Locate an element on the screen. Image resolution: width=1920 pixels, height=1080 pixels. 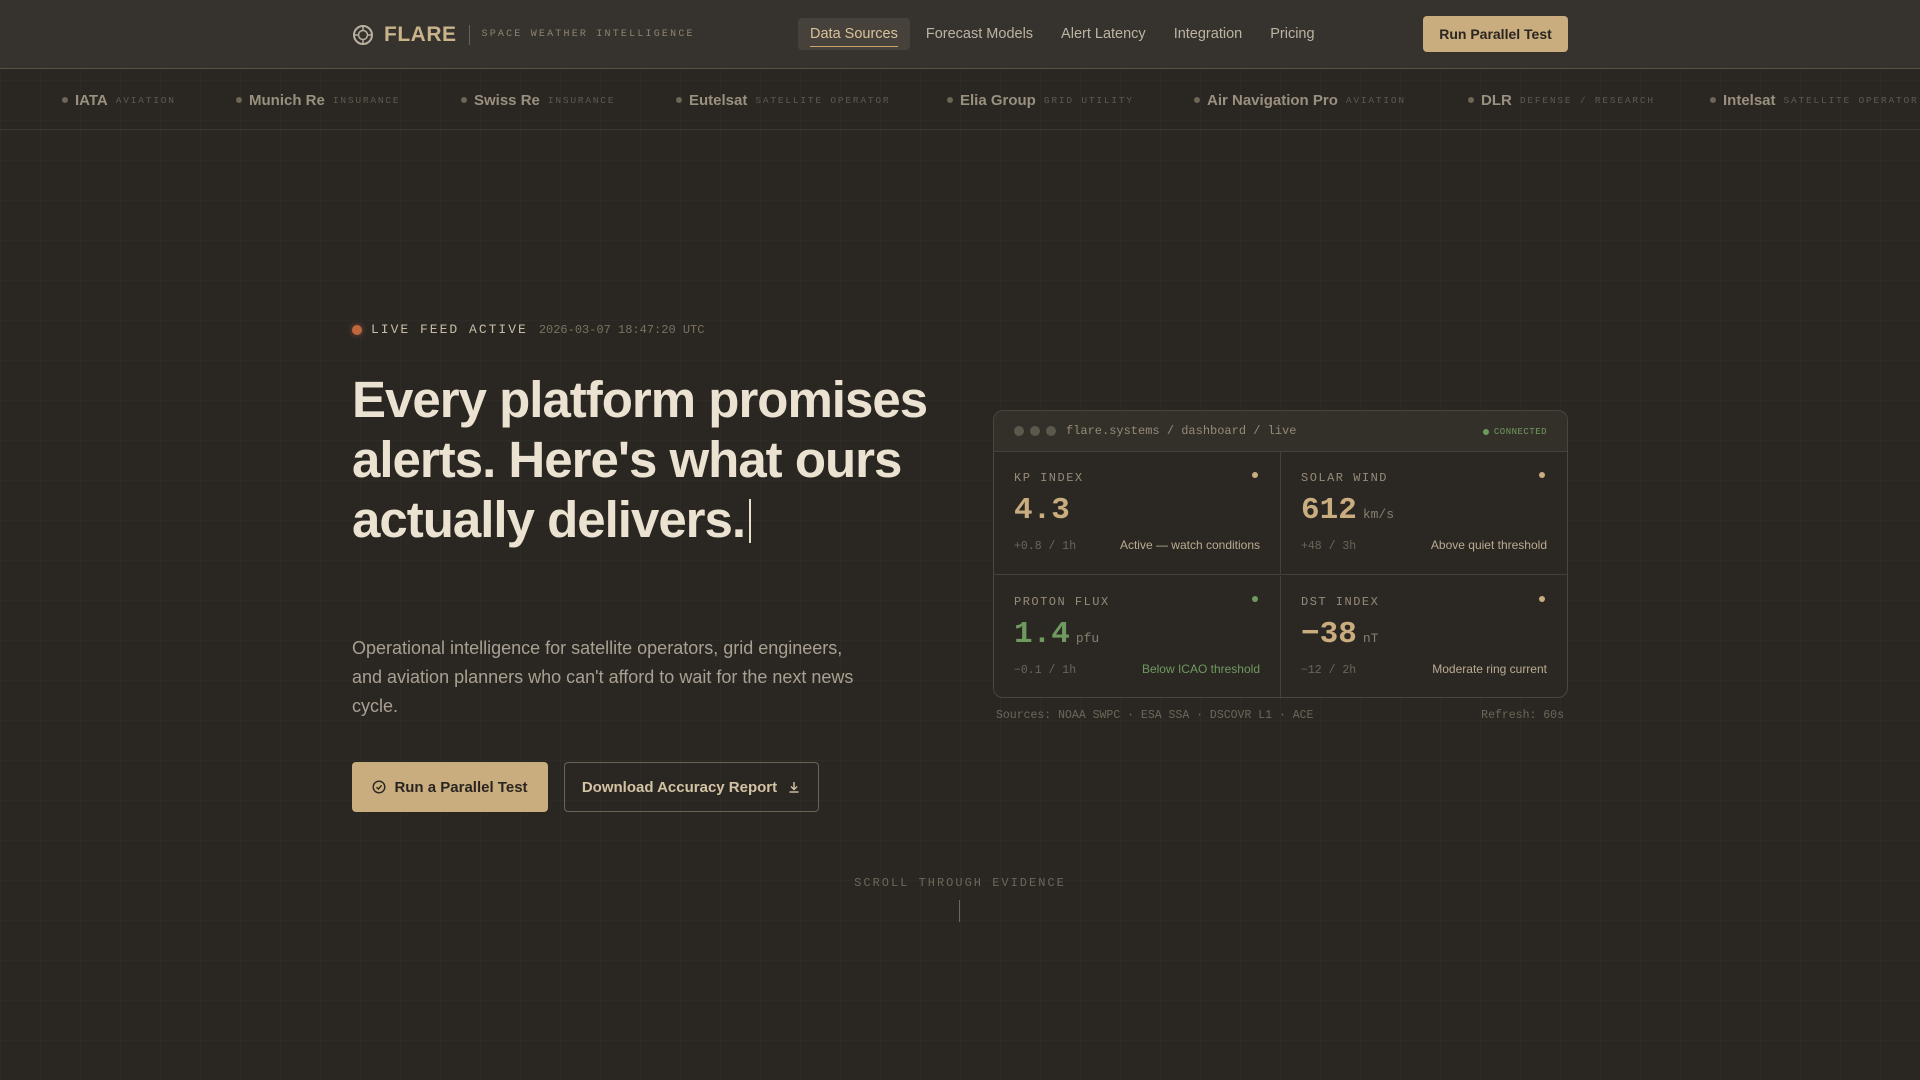
ticker-name: Intelsat is located at coordinates (1749, 100).